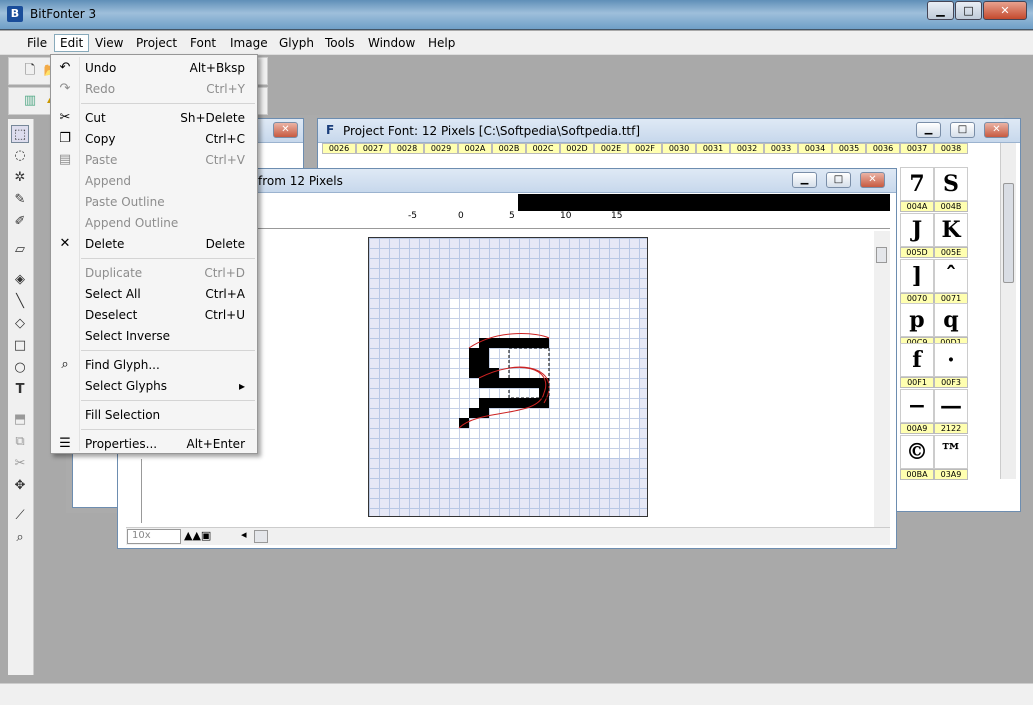 The image size is (1033, 705). I want to click on glyph-code-header: 0027, so click(373, 148).